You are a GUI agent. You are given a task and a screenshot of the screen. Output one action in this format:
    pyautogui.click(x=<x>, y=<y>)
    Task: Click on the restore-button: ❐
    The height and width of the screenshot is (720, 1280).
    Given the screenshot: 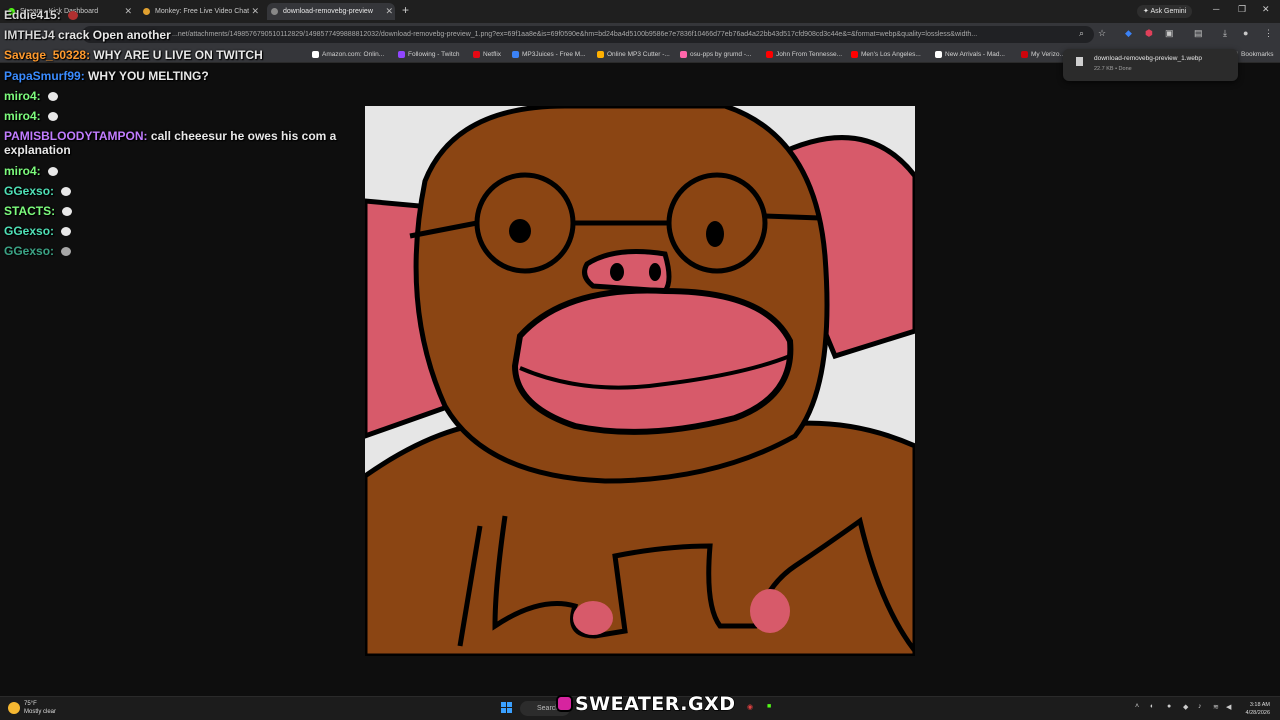 What is the action you would take?
    pyautogui.click(x=1242, y=9)
    